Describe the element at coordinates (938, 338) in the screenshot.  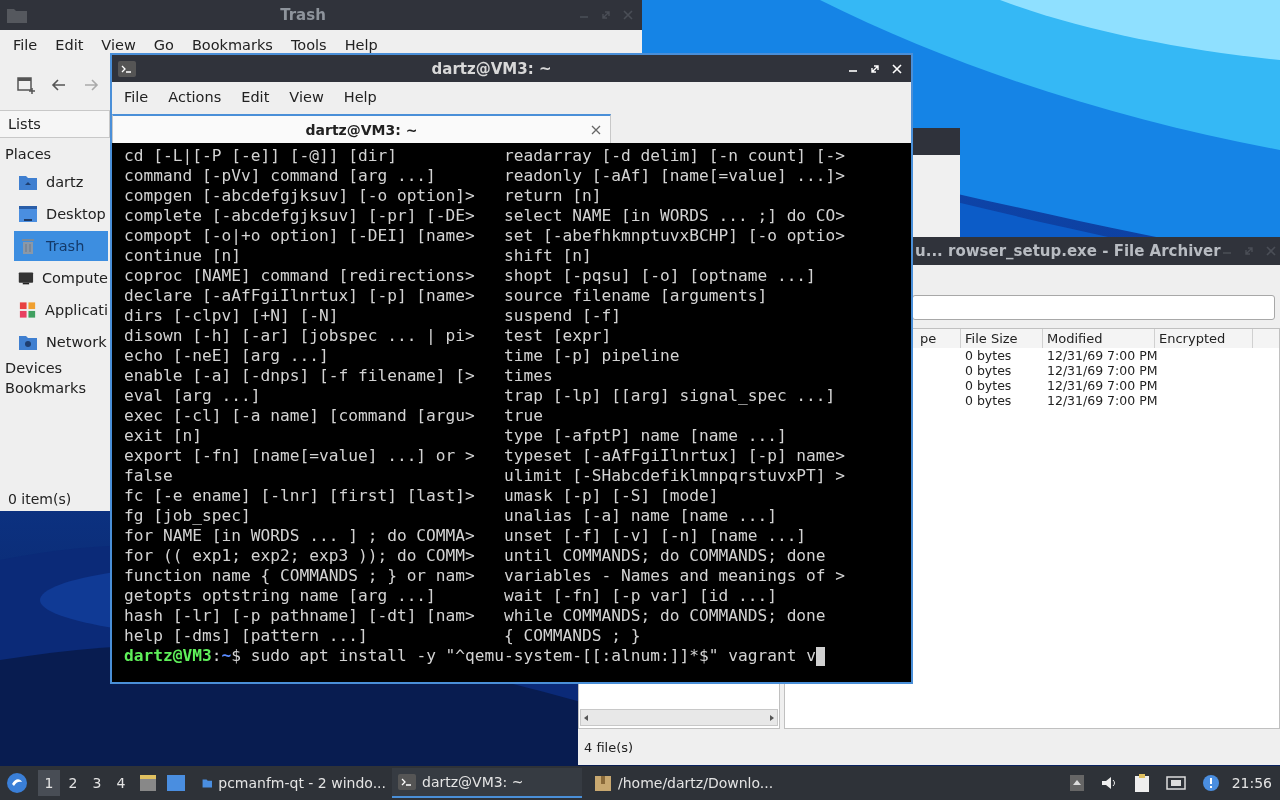
I see `column-header: pe` at that location.